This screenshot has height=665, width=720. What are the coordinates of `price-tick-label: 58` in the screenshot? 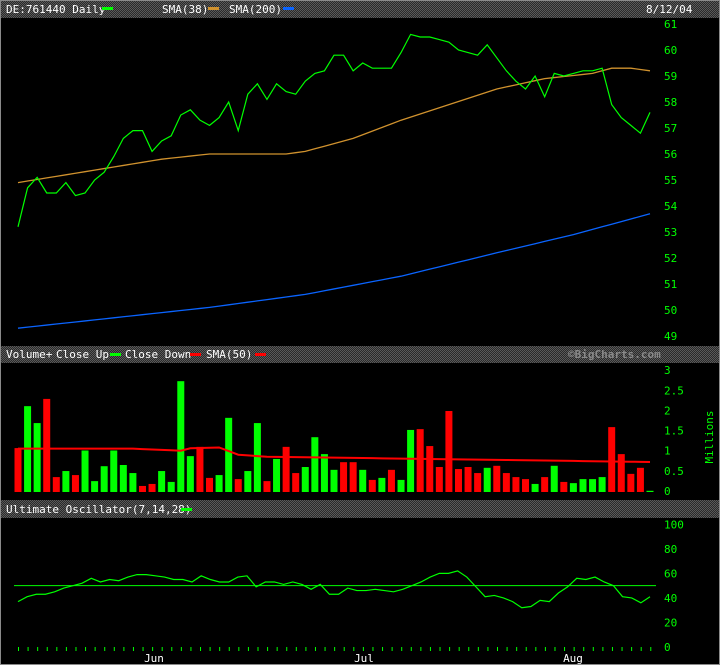 It's located at (670, 102).